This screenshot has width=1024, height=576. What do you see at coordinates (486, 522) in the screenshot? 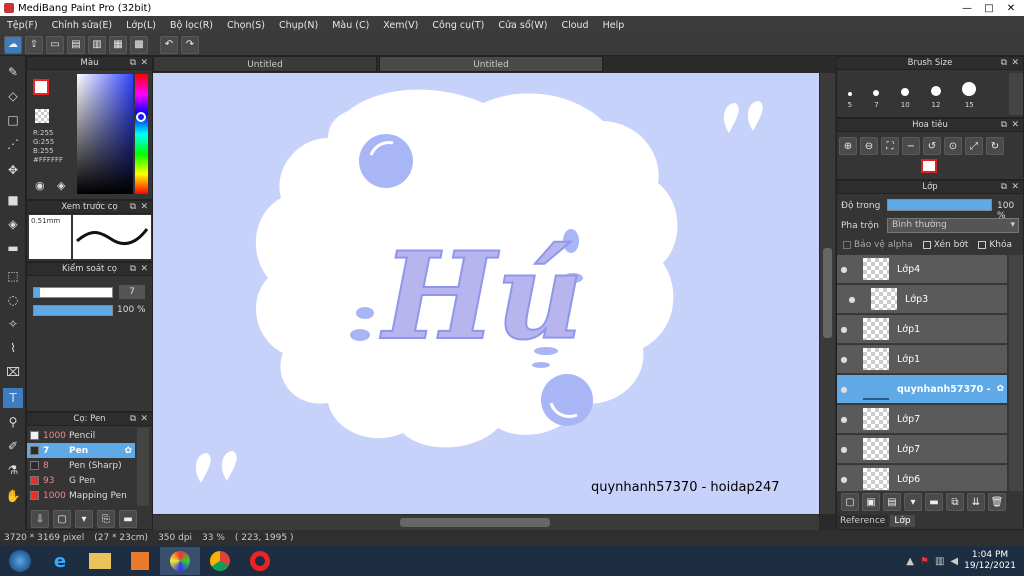
I see `horizontal-scrollbar` at bounding box center [486, 522].